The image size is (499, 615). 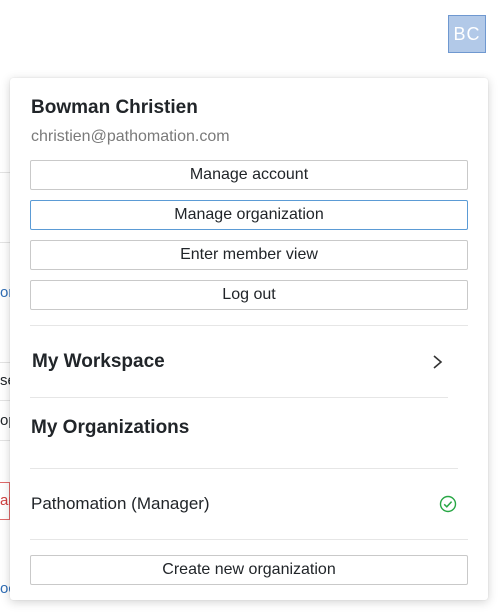 What do you see at coordinates (114, 107) in the screenshot?
I see `user-name: Bowman Christien` at bounding box center [114, 107].